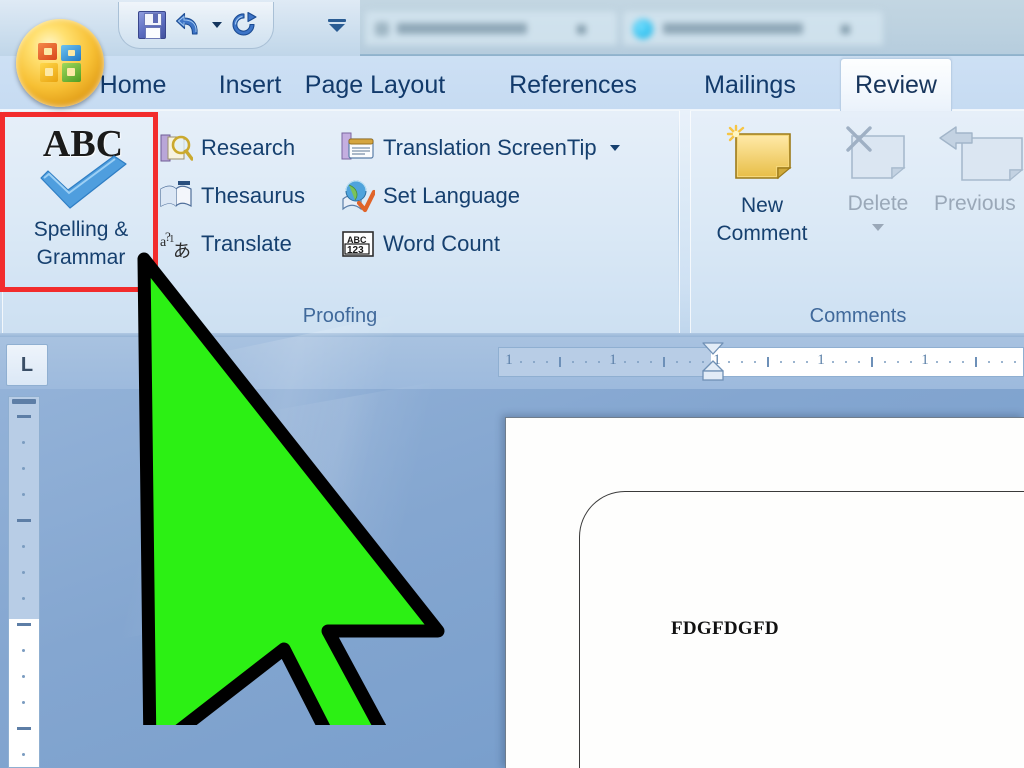  What do you see at coordinates (858, 315) in the screenshot?
I see `comments-group-label: Comments` at bounding box center [858, 315].